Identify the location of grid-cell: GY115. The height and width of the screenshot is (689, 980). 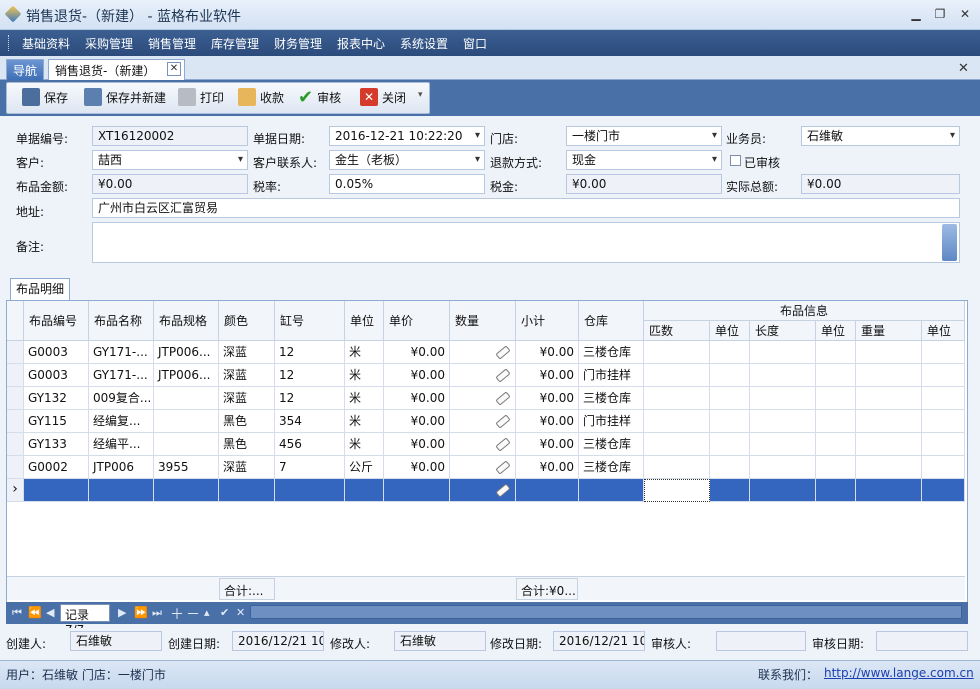
(56, 421).